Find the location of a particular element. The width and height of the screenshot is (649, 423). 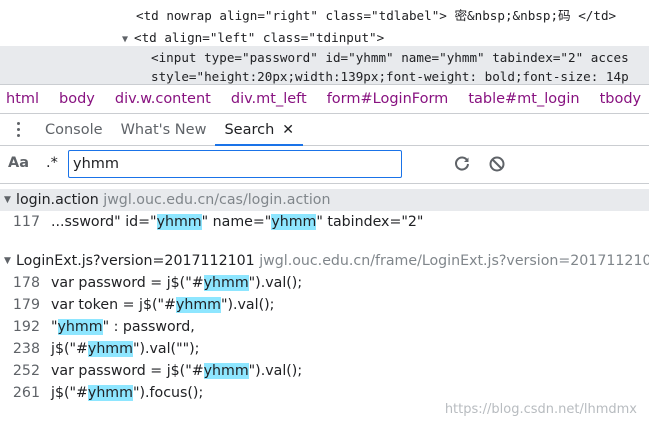

code-text: " name=" is located at coordinates (236, 222).